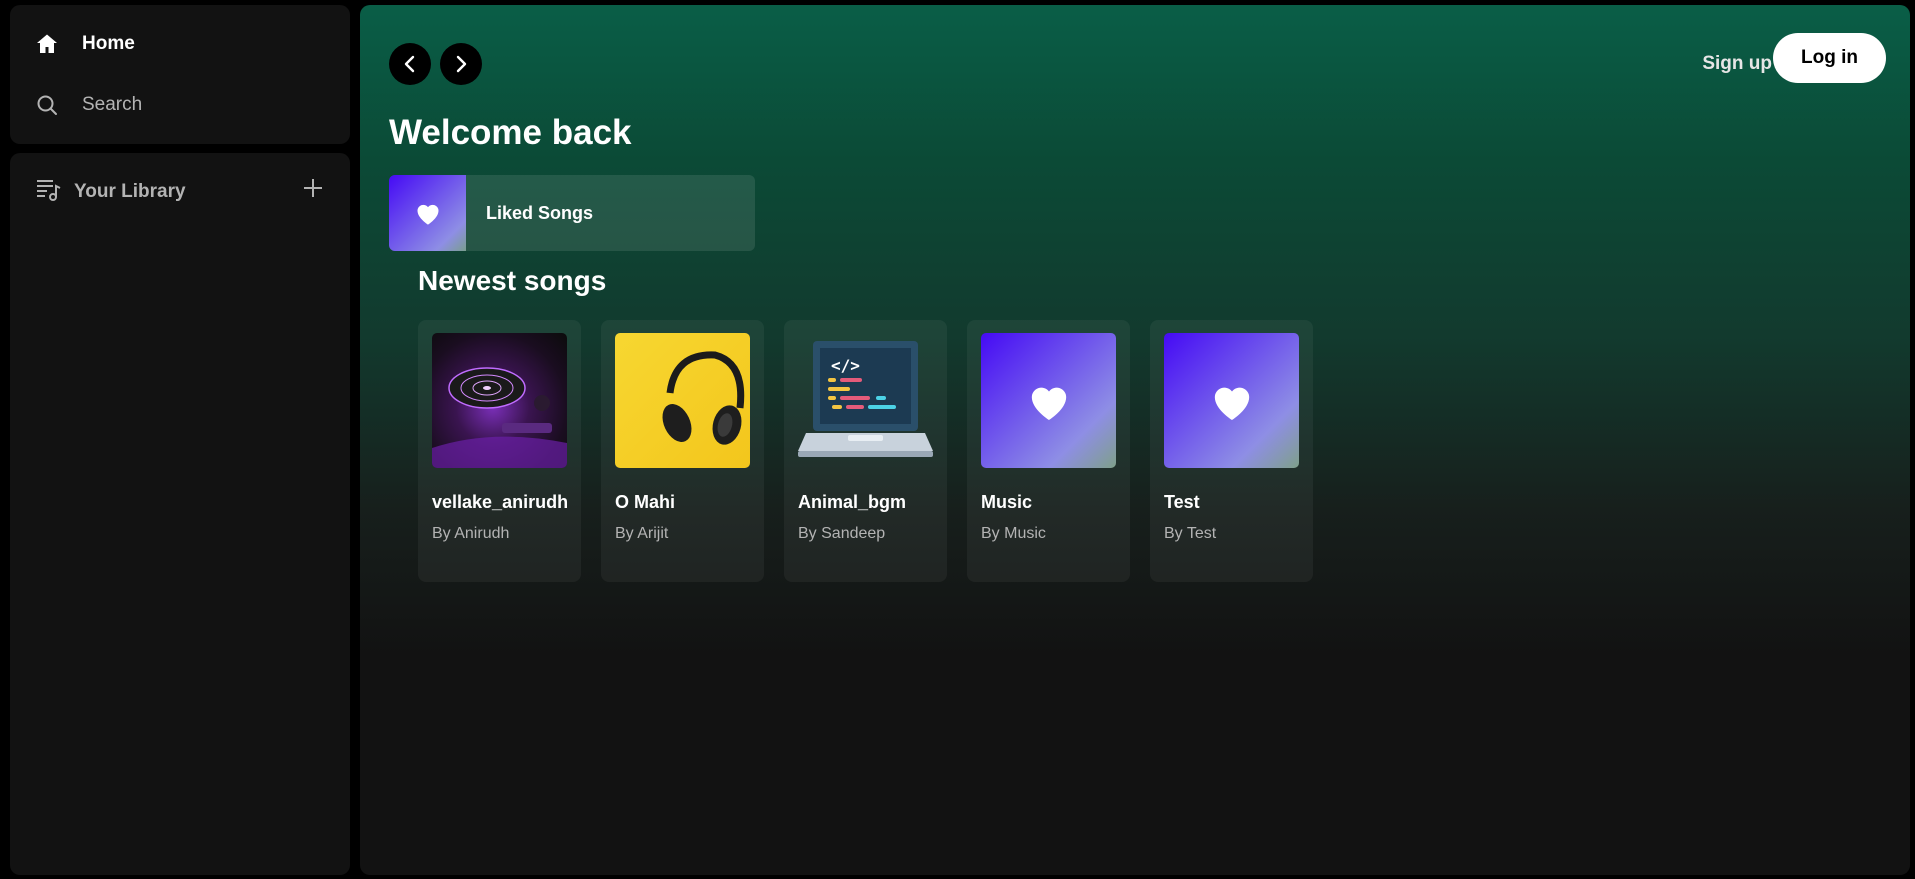 The width and height of the screenshot is (1915, 879). Describe the element at coordinates (471, 533) in the screenshot. I see `song-artist: By Anirudh` at that location.